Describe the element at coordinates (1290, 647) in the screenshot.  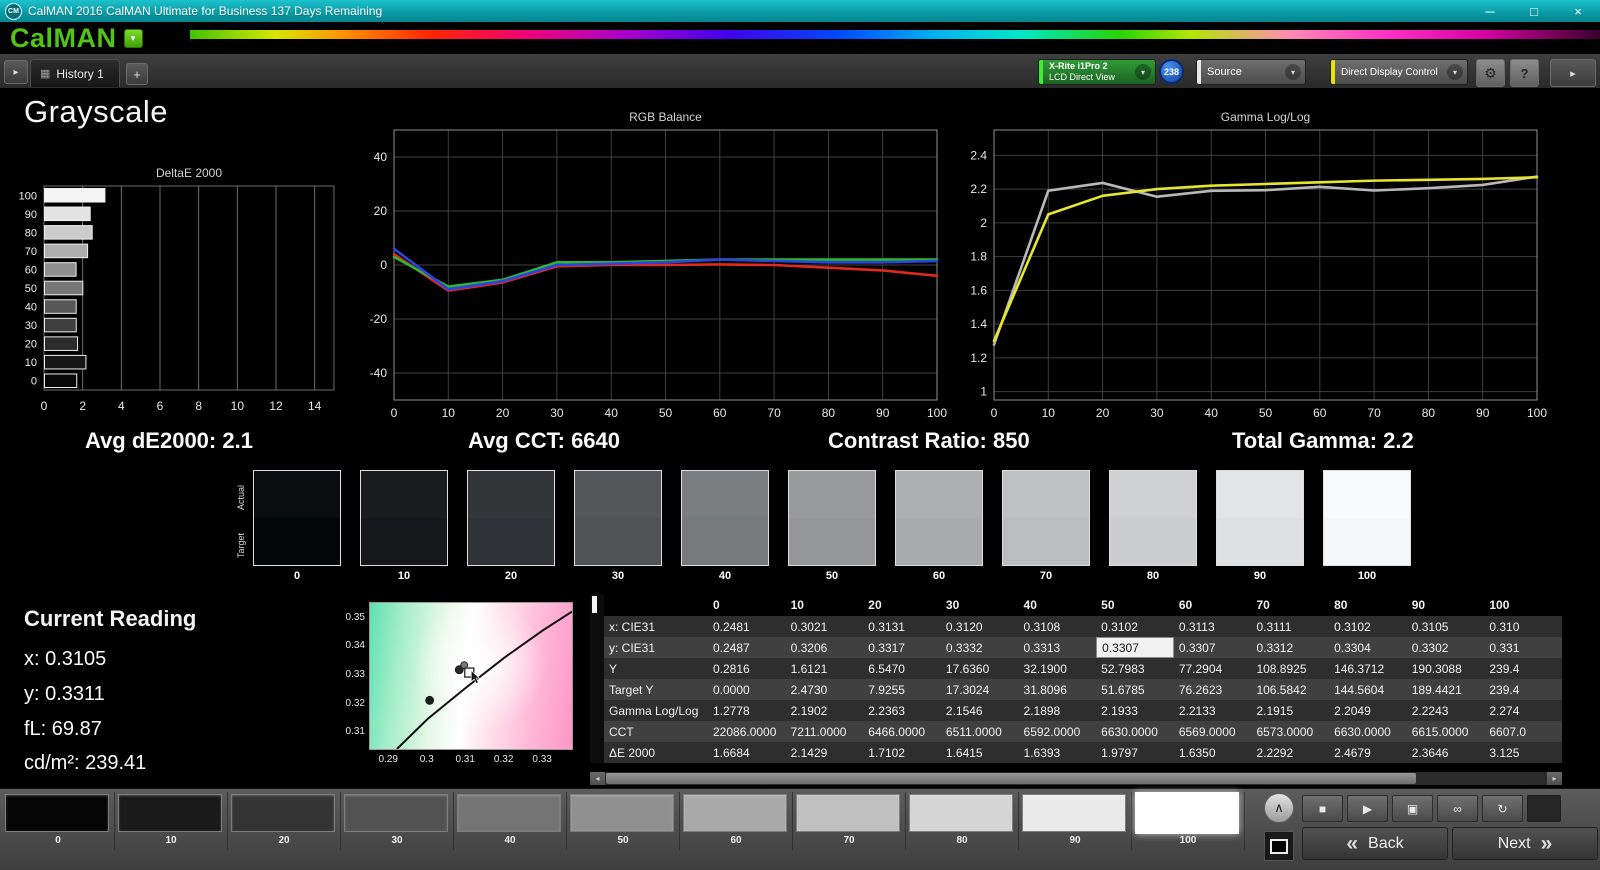
I see `table-cell: 0.3312` at that location.